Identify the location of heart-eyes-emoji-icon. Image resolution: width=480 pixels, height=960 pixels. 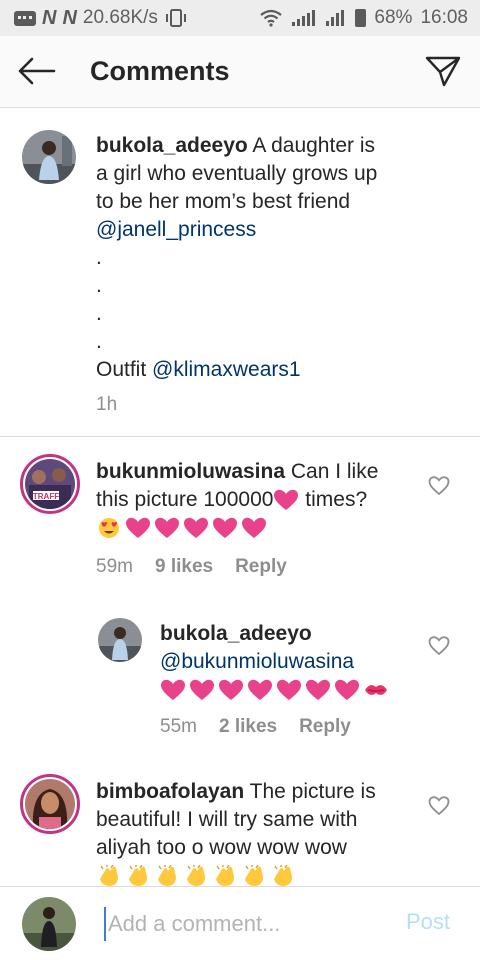
(109, 528).